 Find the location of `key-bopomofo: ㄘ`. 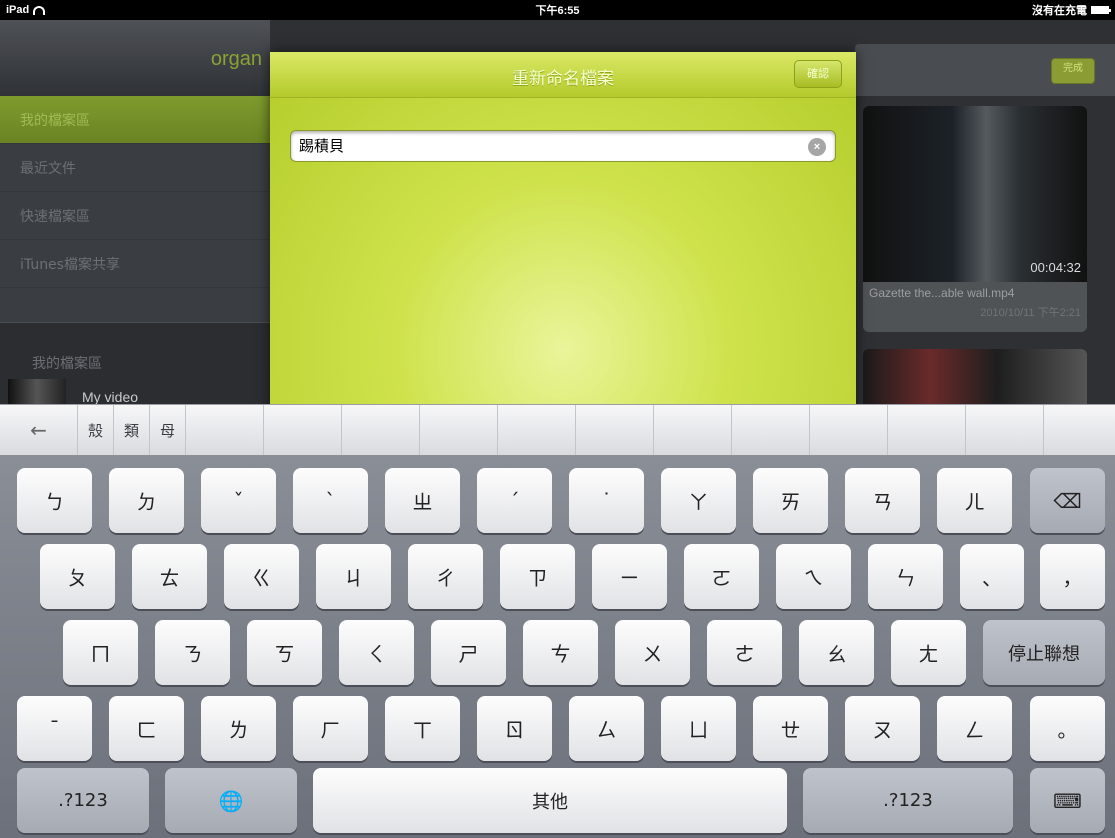

key-bopomofo: ㄘ is located at coordinates (560, 652).